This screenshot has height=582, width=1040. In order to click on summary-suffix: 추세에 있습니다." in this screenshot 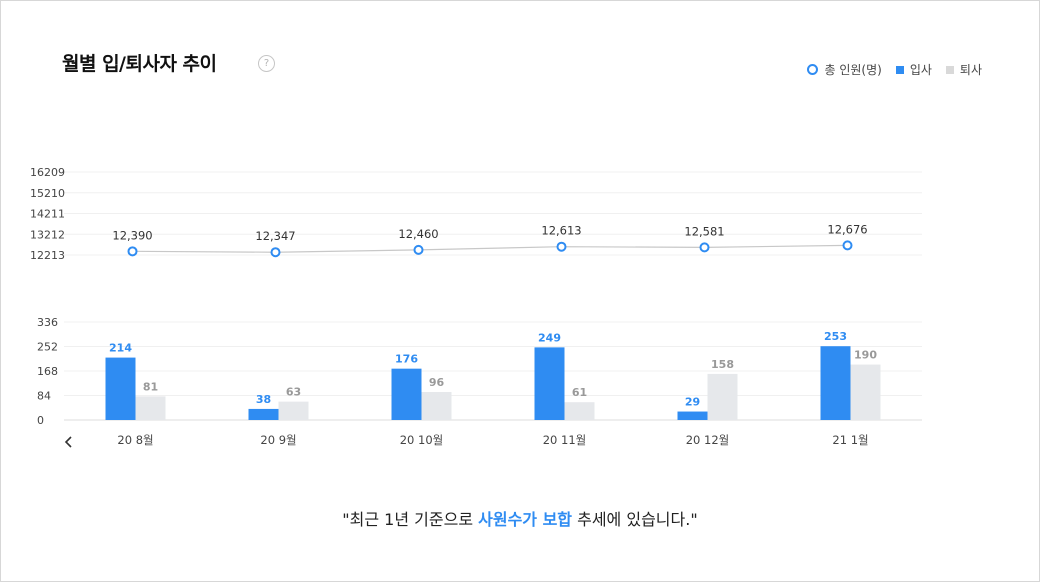, I will do `click(635, 519)`.